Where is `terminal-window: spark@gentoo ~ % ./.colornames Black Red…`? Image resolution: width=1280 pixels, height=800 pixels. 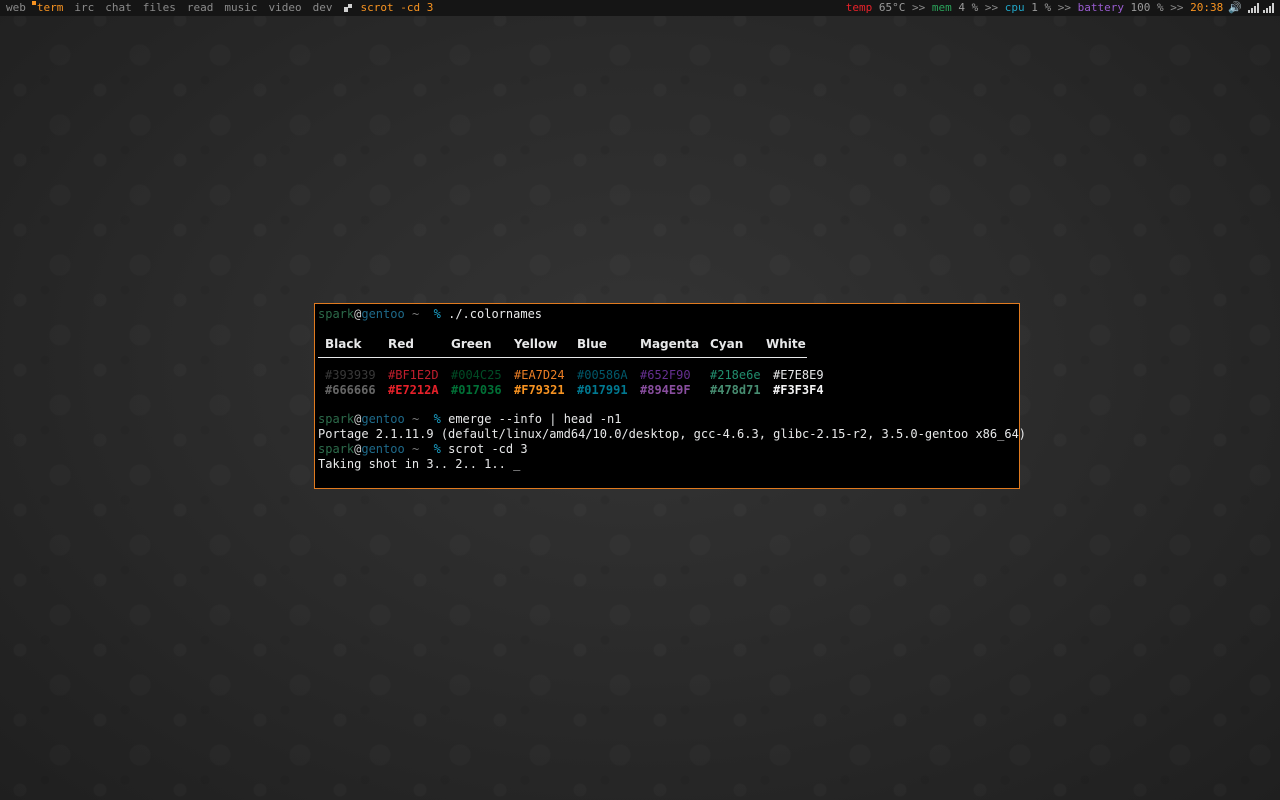
terminal-window: spark@gentoo ~ % ./.colornames Black Red… is located at coordinates (670, 396).